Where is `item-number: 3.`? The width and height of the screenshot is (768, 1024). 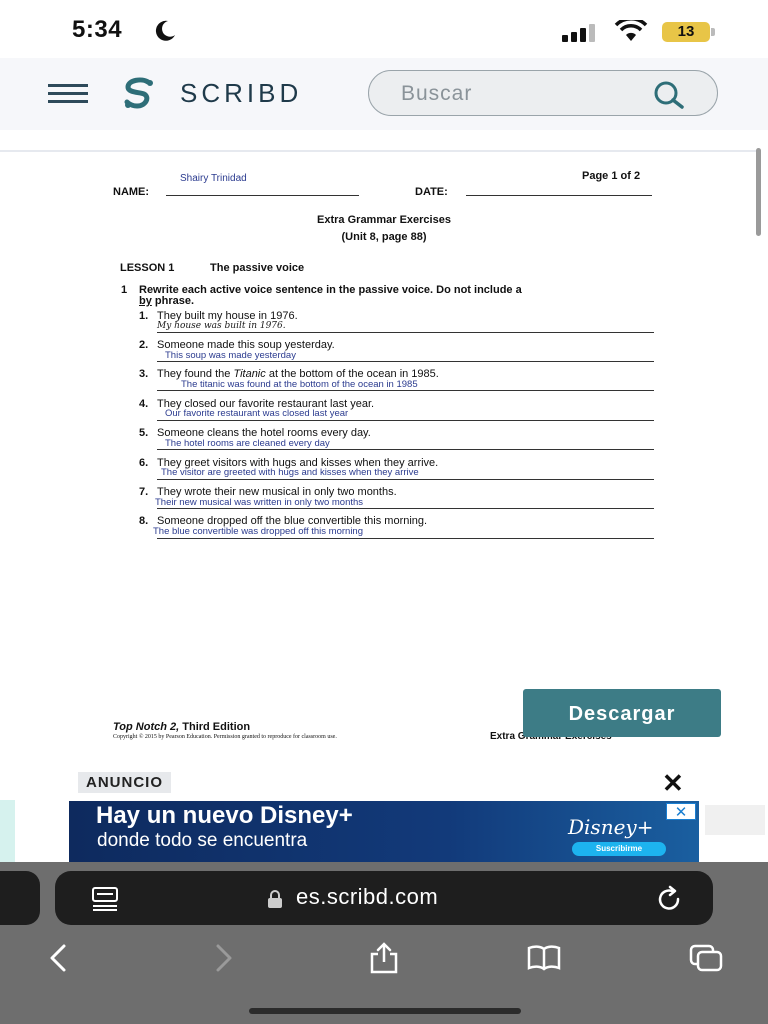 item-number: 3. is located at coordinates (144, 374).